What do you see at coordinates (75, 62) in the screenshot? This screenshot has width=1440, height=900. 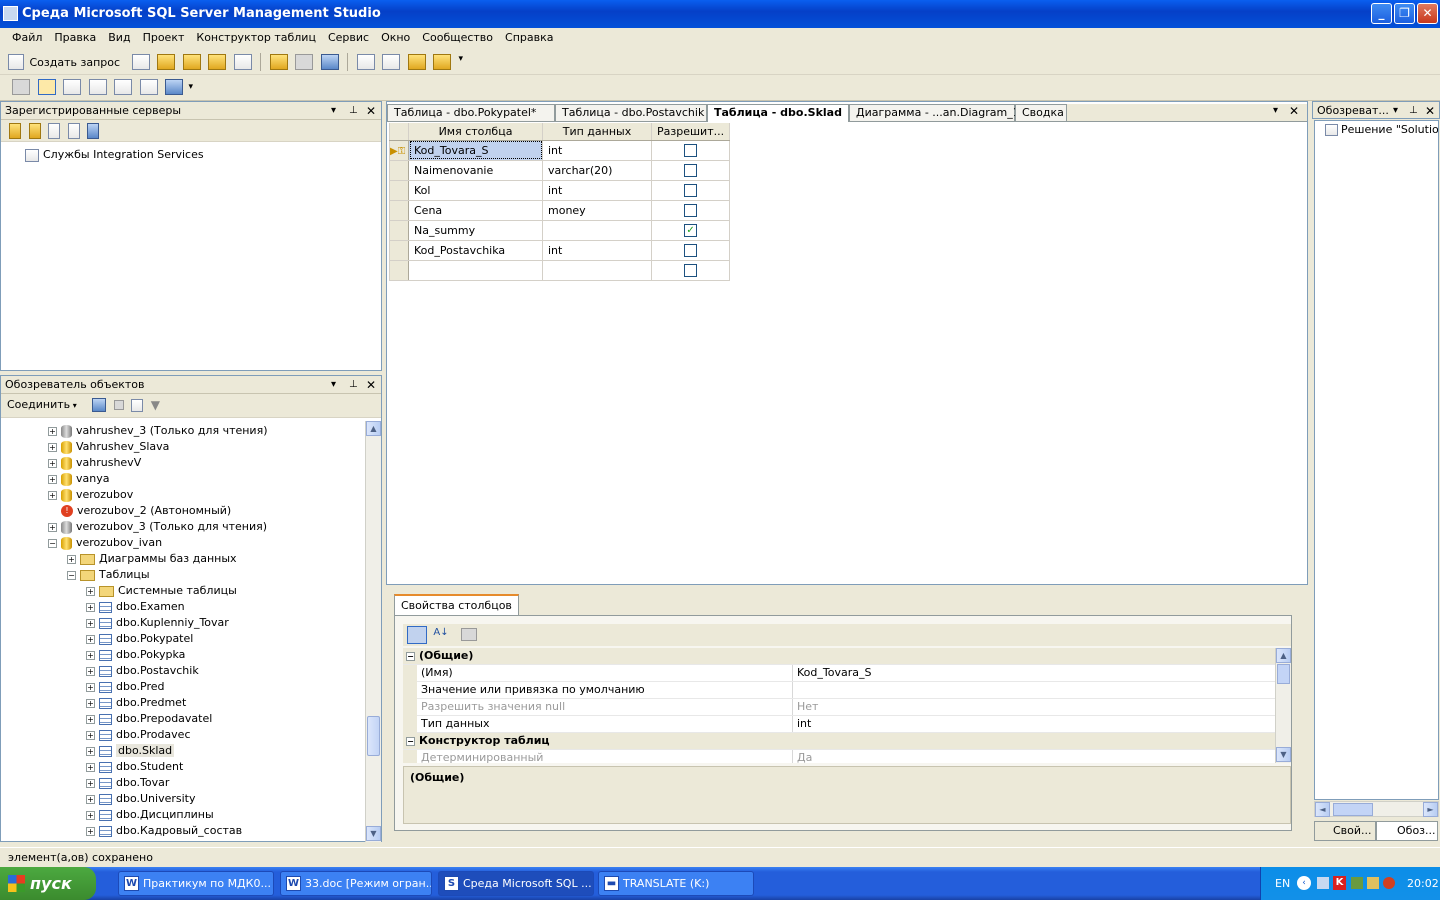 I see `new-query-button: Создать запрос` at bounding box center [75, 62].